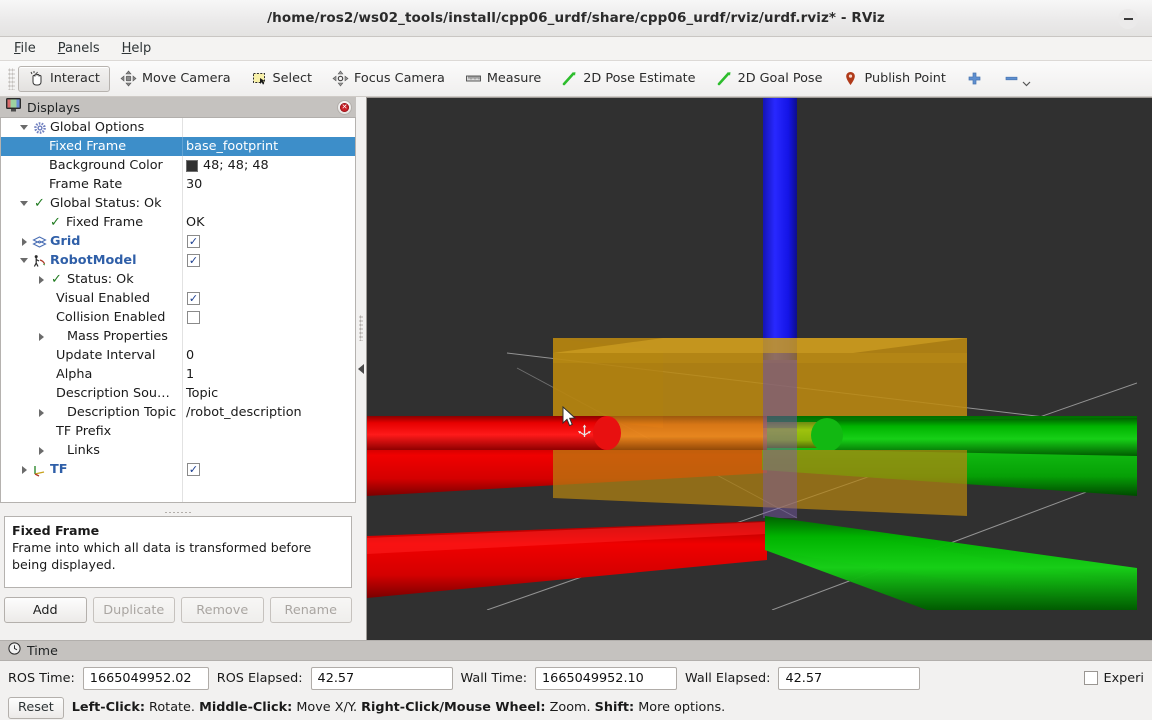 The height and width of the screenshot is (720, 1152). What do you see at coordinates (780, 78) in the screenshot?
I see `tool-2d-goal-pose-label: 2D Goal Pose` at bounding box center [780, 78].